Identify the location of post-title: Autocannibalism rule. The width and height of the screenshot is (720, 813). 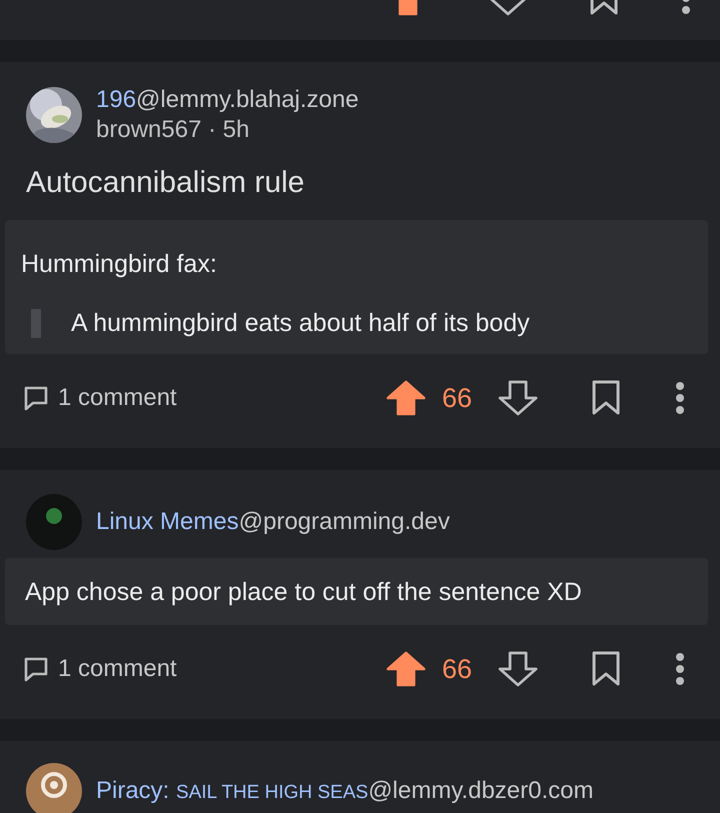
(360, 186).